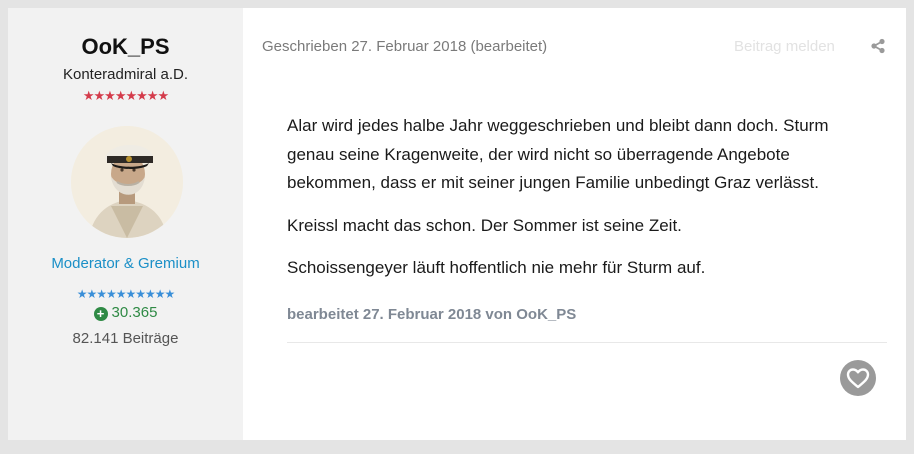 The height and width of the screenshot is (454, 914). I want to click on plus-circle-icon: +, so click(100, 314).